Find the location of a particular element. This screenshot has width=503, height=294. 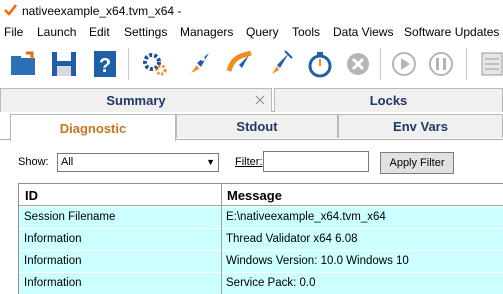

title-bar: nativeexample_x64.tvm_x64 - is located at coordinates (251, 11).